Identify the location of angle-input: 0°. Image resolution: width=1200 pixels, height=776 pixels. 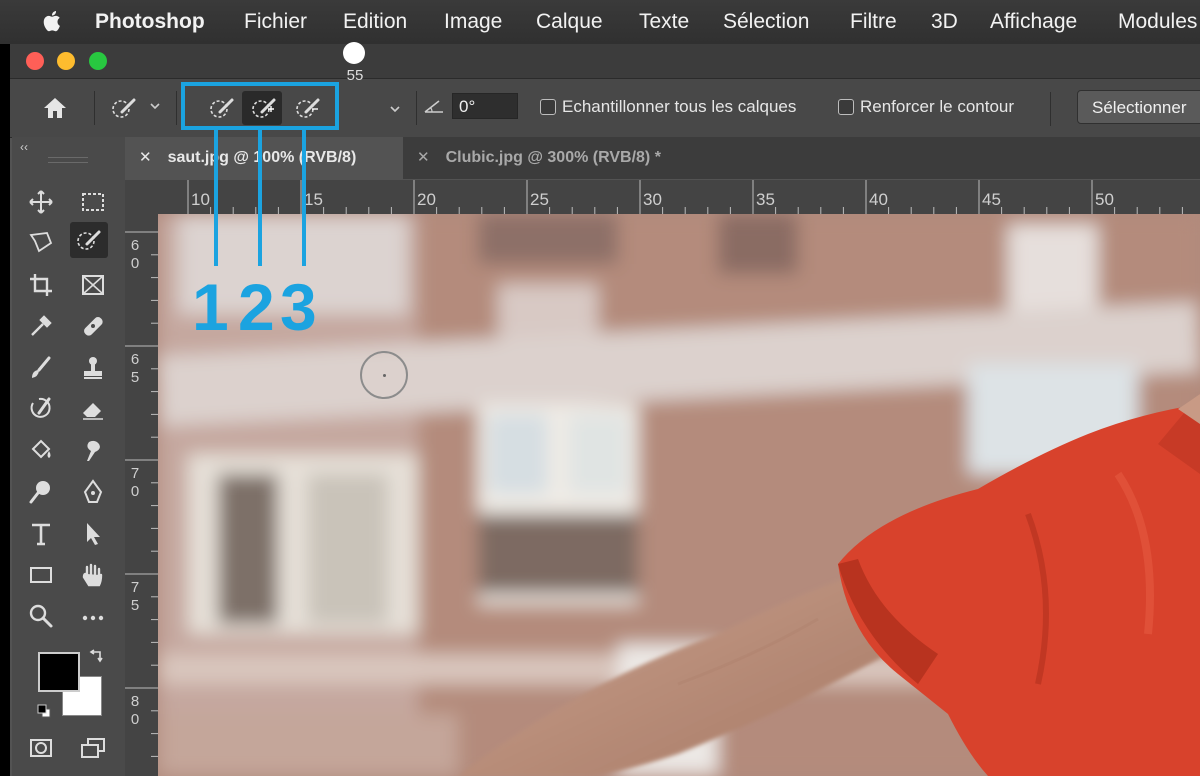
(485, 106).